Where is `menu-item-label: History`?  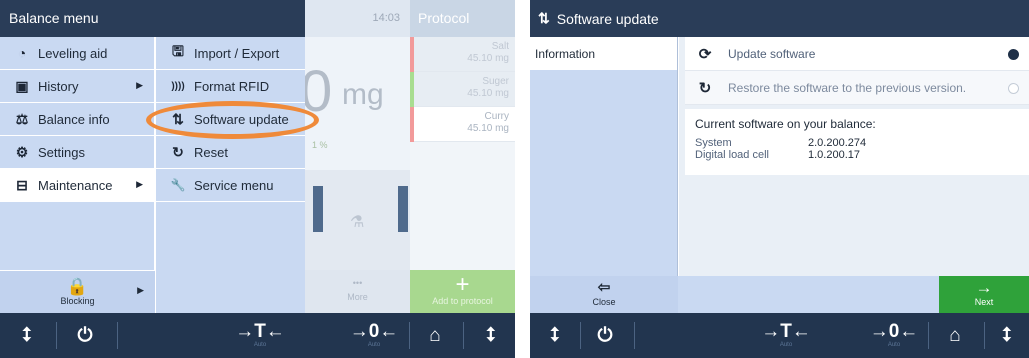
menu-item-label: History is located at coordinates (58, 86).